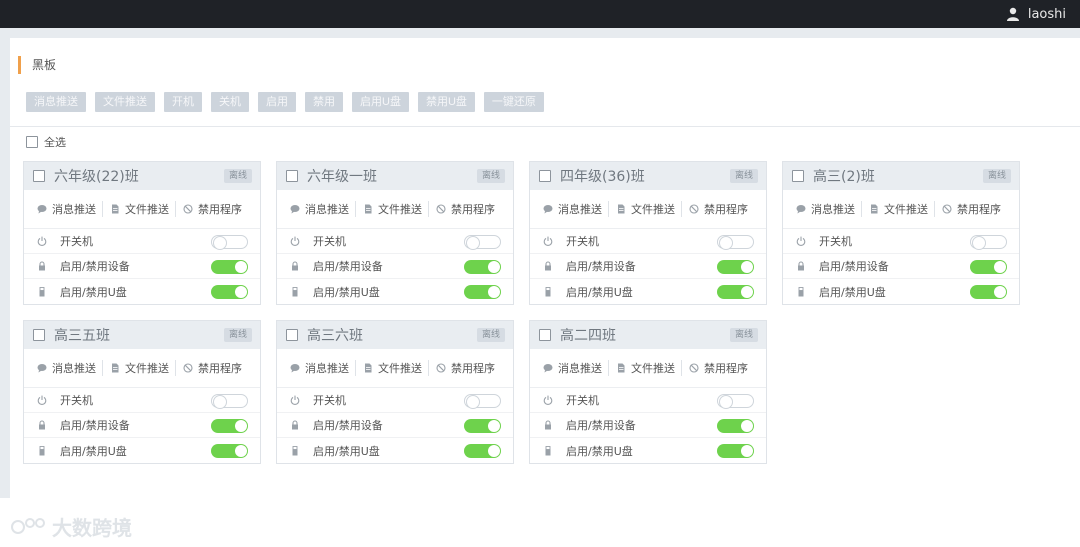  I want to click on card-header: 高二四班 离线, so click(648, 335).